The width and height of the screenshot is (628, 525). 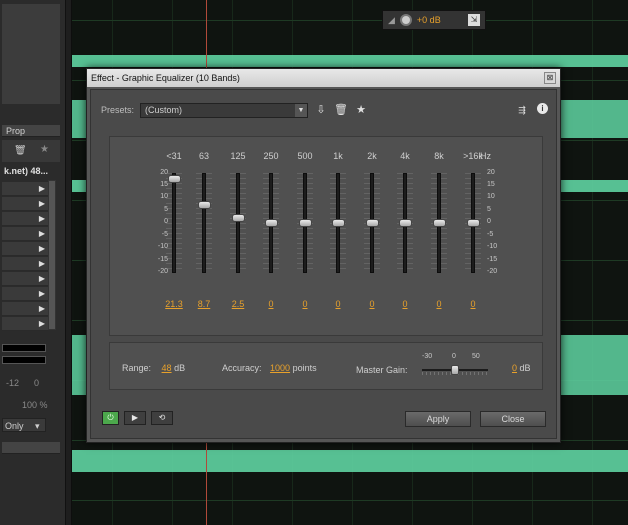 What do you see at coordinates (153, 368) in the screenshot?
I see `range-field: Range: 48 dB` at bounding box center [153, 368].